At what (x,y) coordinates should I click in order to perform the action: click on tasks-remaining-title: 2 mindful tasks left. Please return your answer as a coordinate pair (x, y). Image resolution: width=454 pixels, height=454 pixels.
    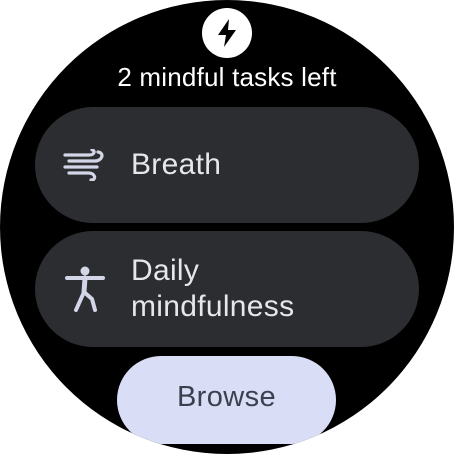
    Looking at the image, I should click on (227, 77).